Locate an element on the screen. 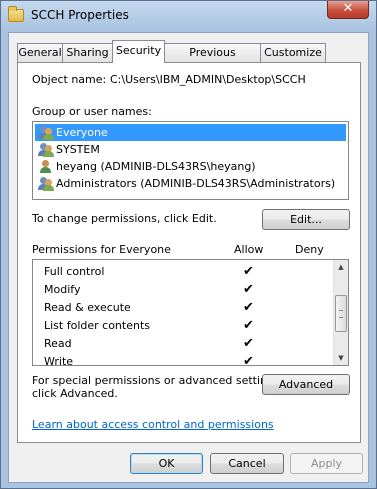 The image size is (377, 489). scroll-up-icon: ▲ is located at coordinates (341, 267).